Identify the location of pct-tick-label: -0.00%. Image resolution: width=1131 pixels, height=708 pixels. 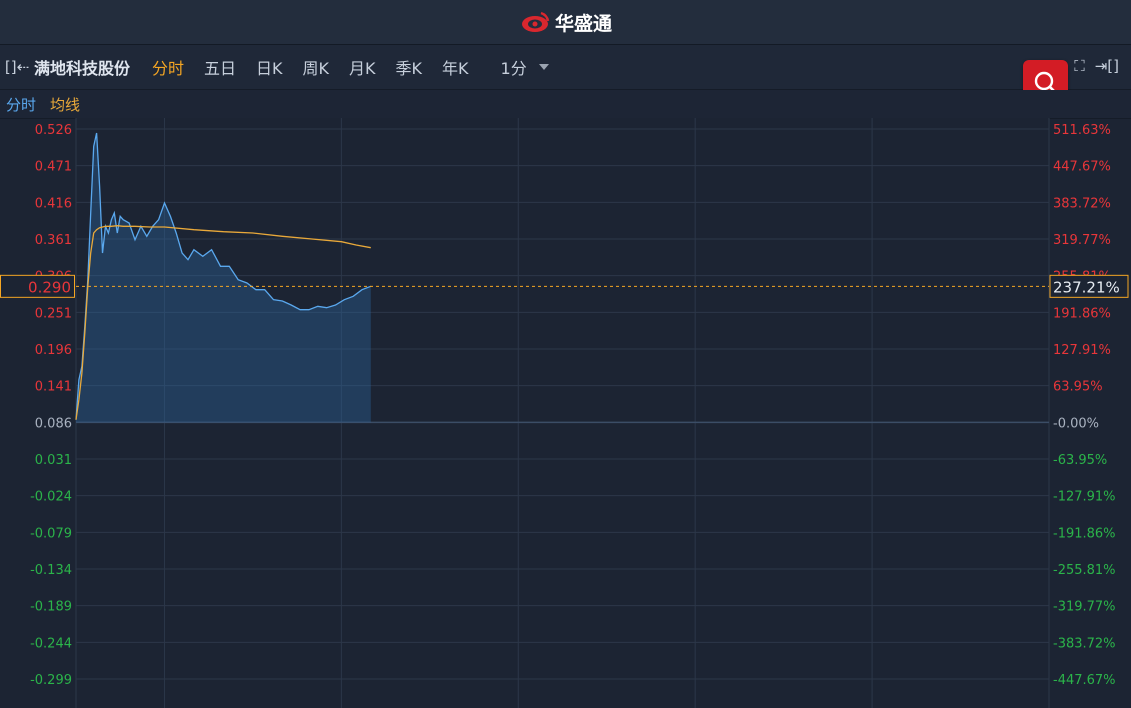
(1076, 423).